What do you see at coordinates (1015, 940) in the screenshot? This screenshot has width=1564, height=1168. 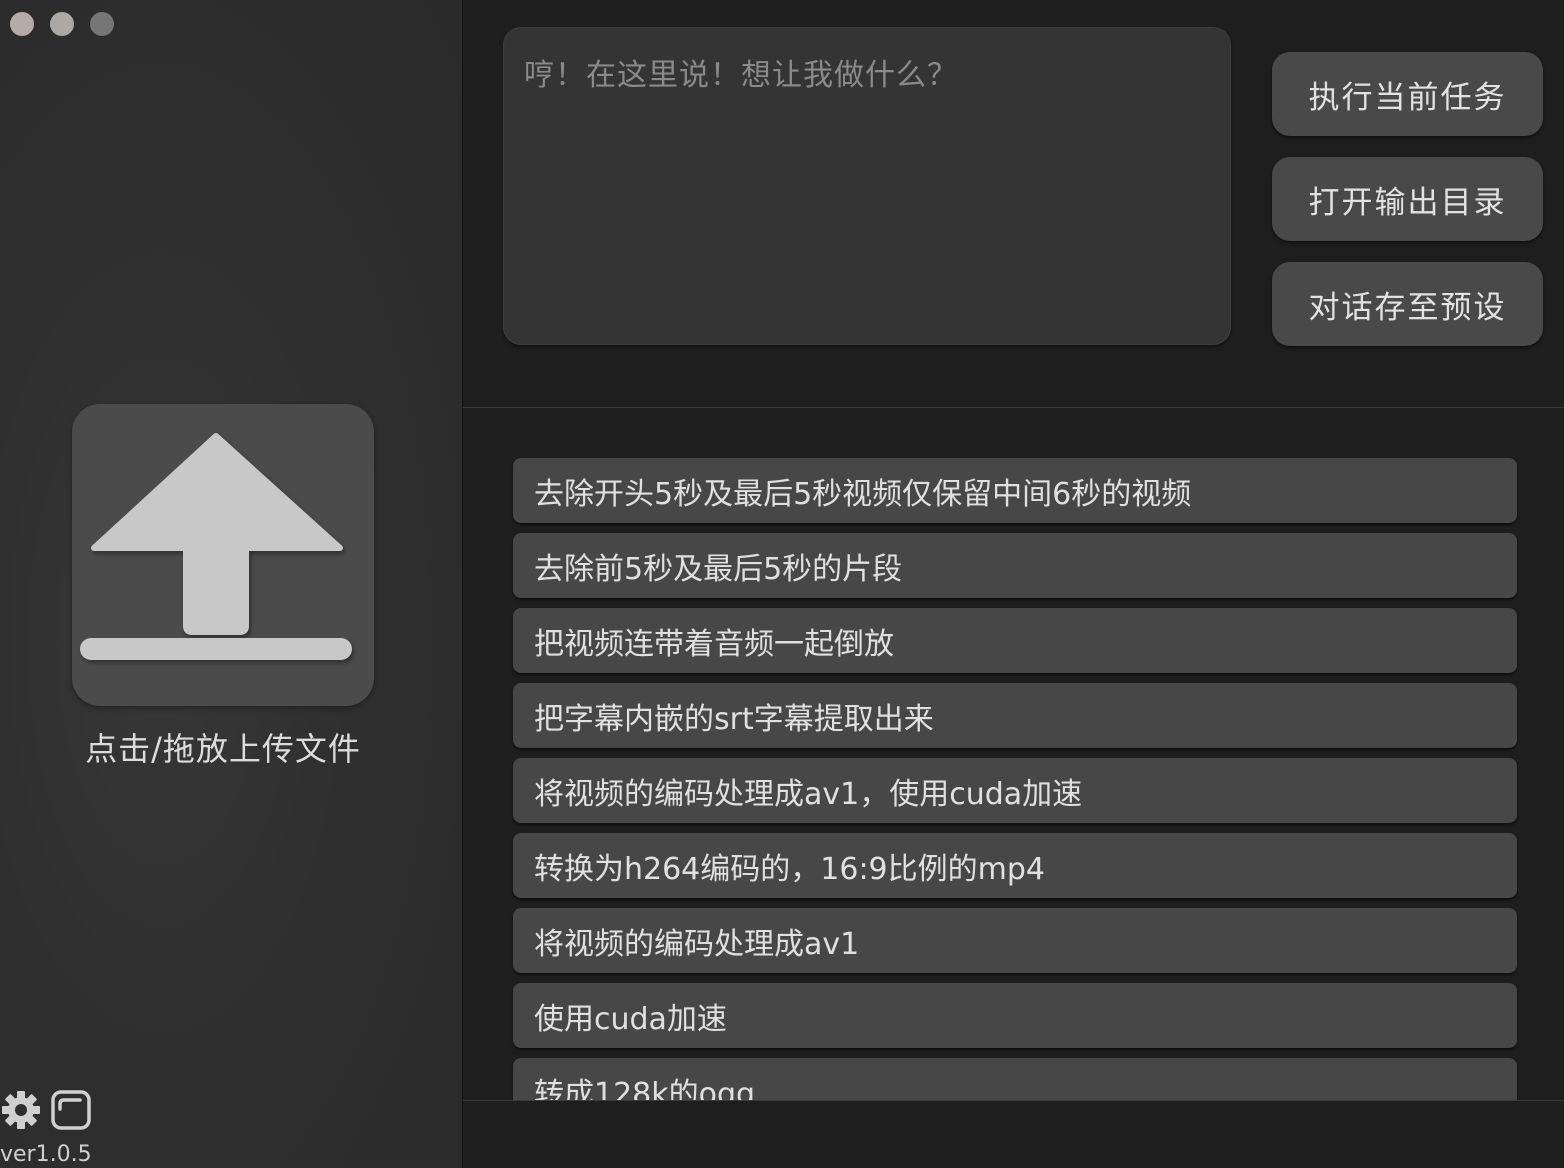 I see `preset-item: 将视频的编码处理成av1` at bounding box center [1015, 940].